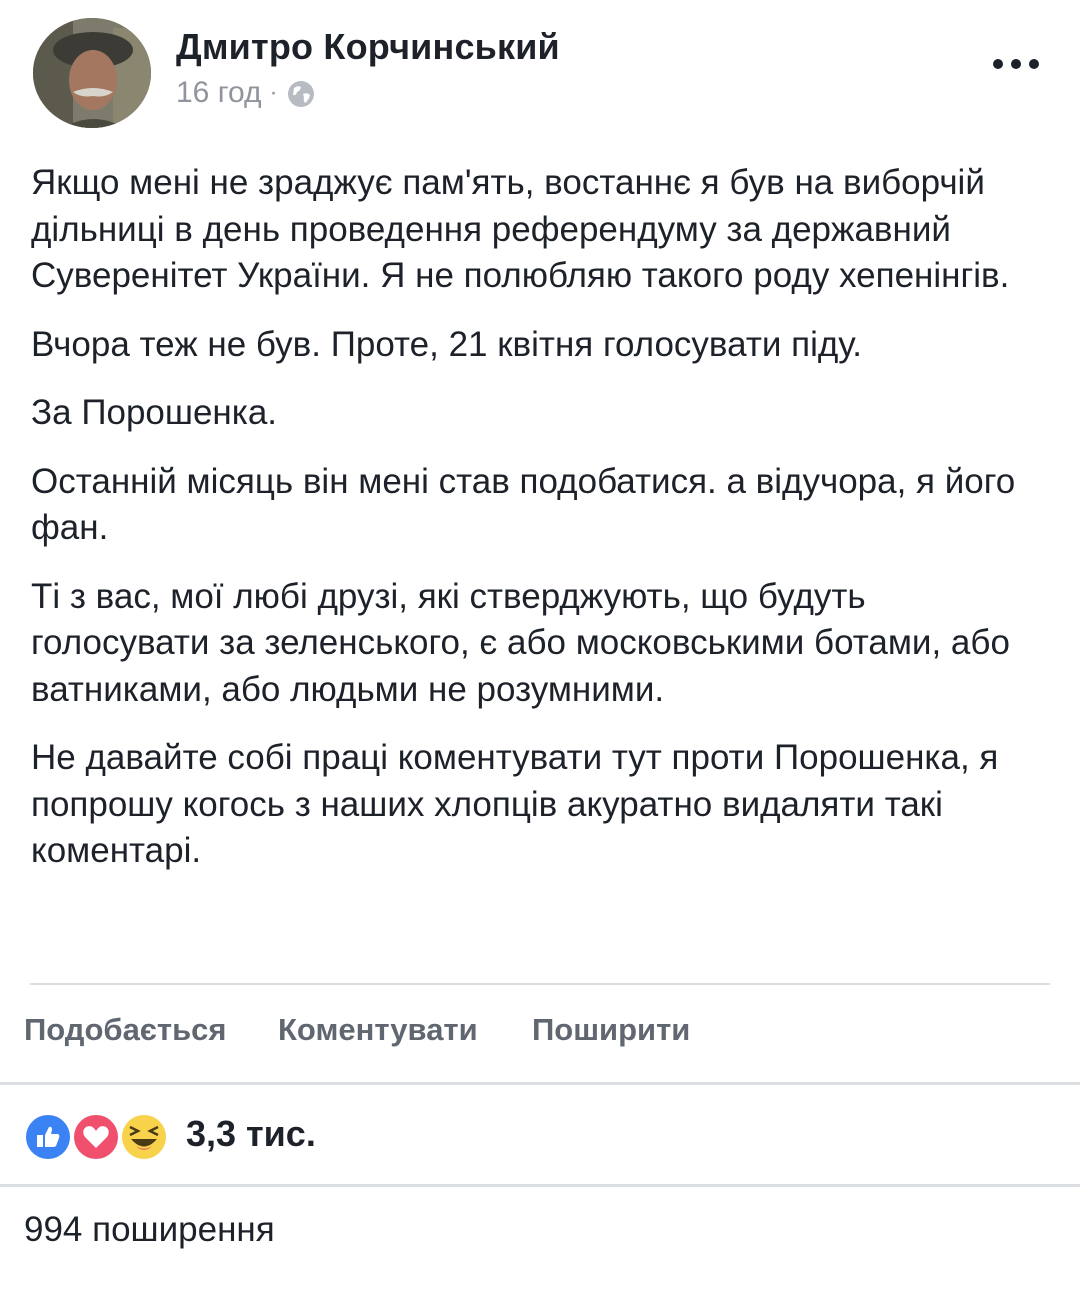 This screenshot has height=1308, width=1080. What do you see at coordinates (154, 412) in the screenshot?
I see `post-paragraph: За Порошенка.` at bounding box center [154, 412].